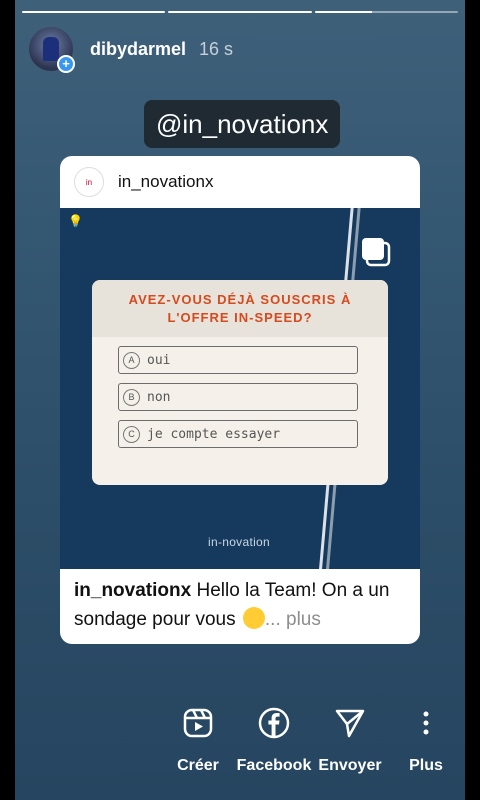 Image resolution: width=480 pixels, height=800 pixels. Describe the element at coordinates (159, 360) in the screenshot. I see `option-text: oui` at that location.